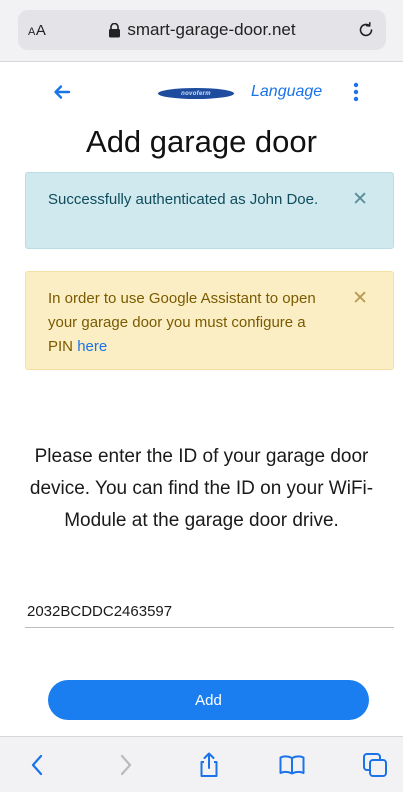 The image size is (403, 792). Describe the element at coordinates (356, 92) in the screenshot. I see `more-options-icon` at that location.